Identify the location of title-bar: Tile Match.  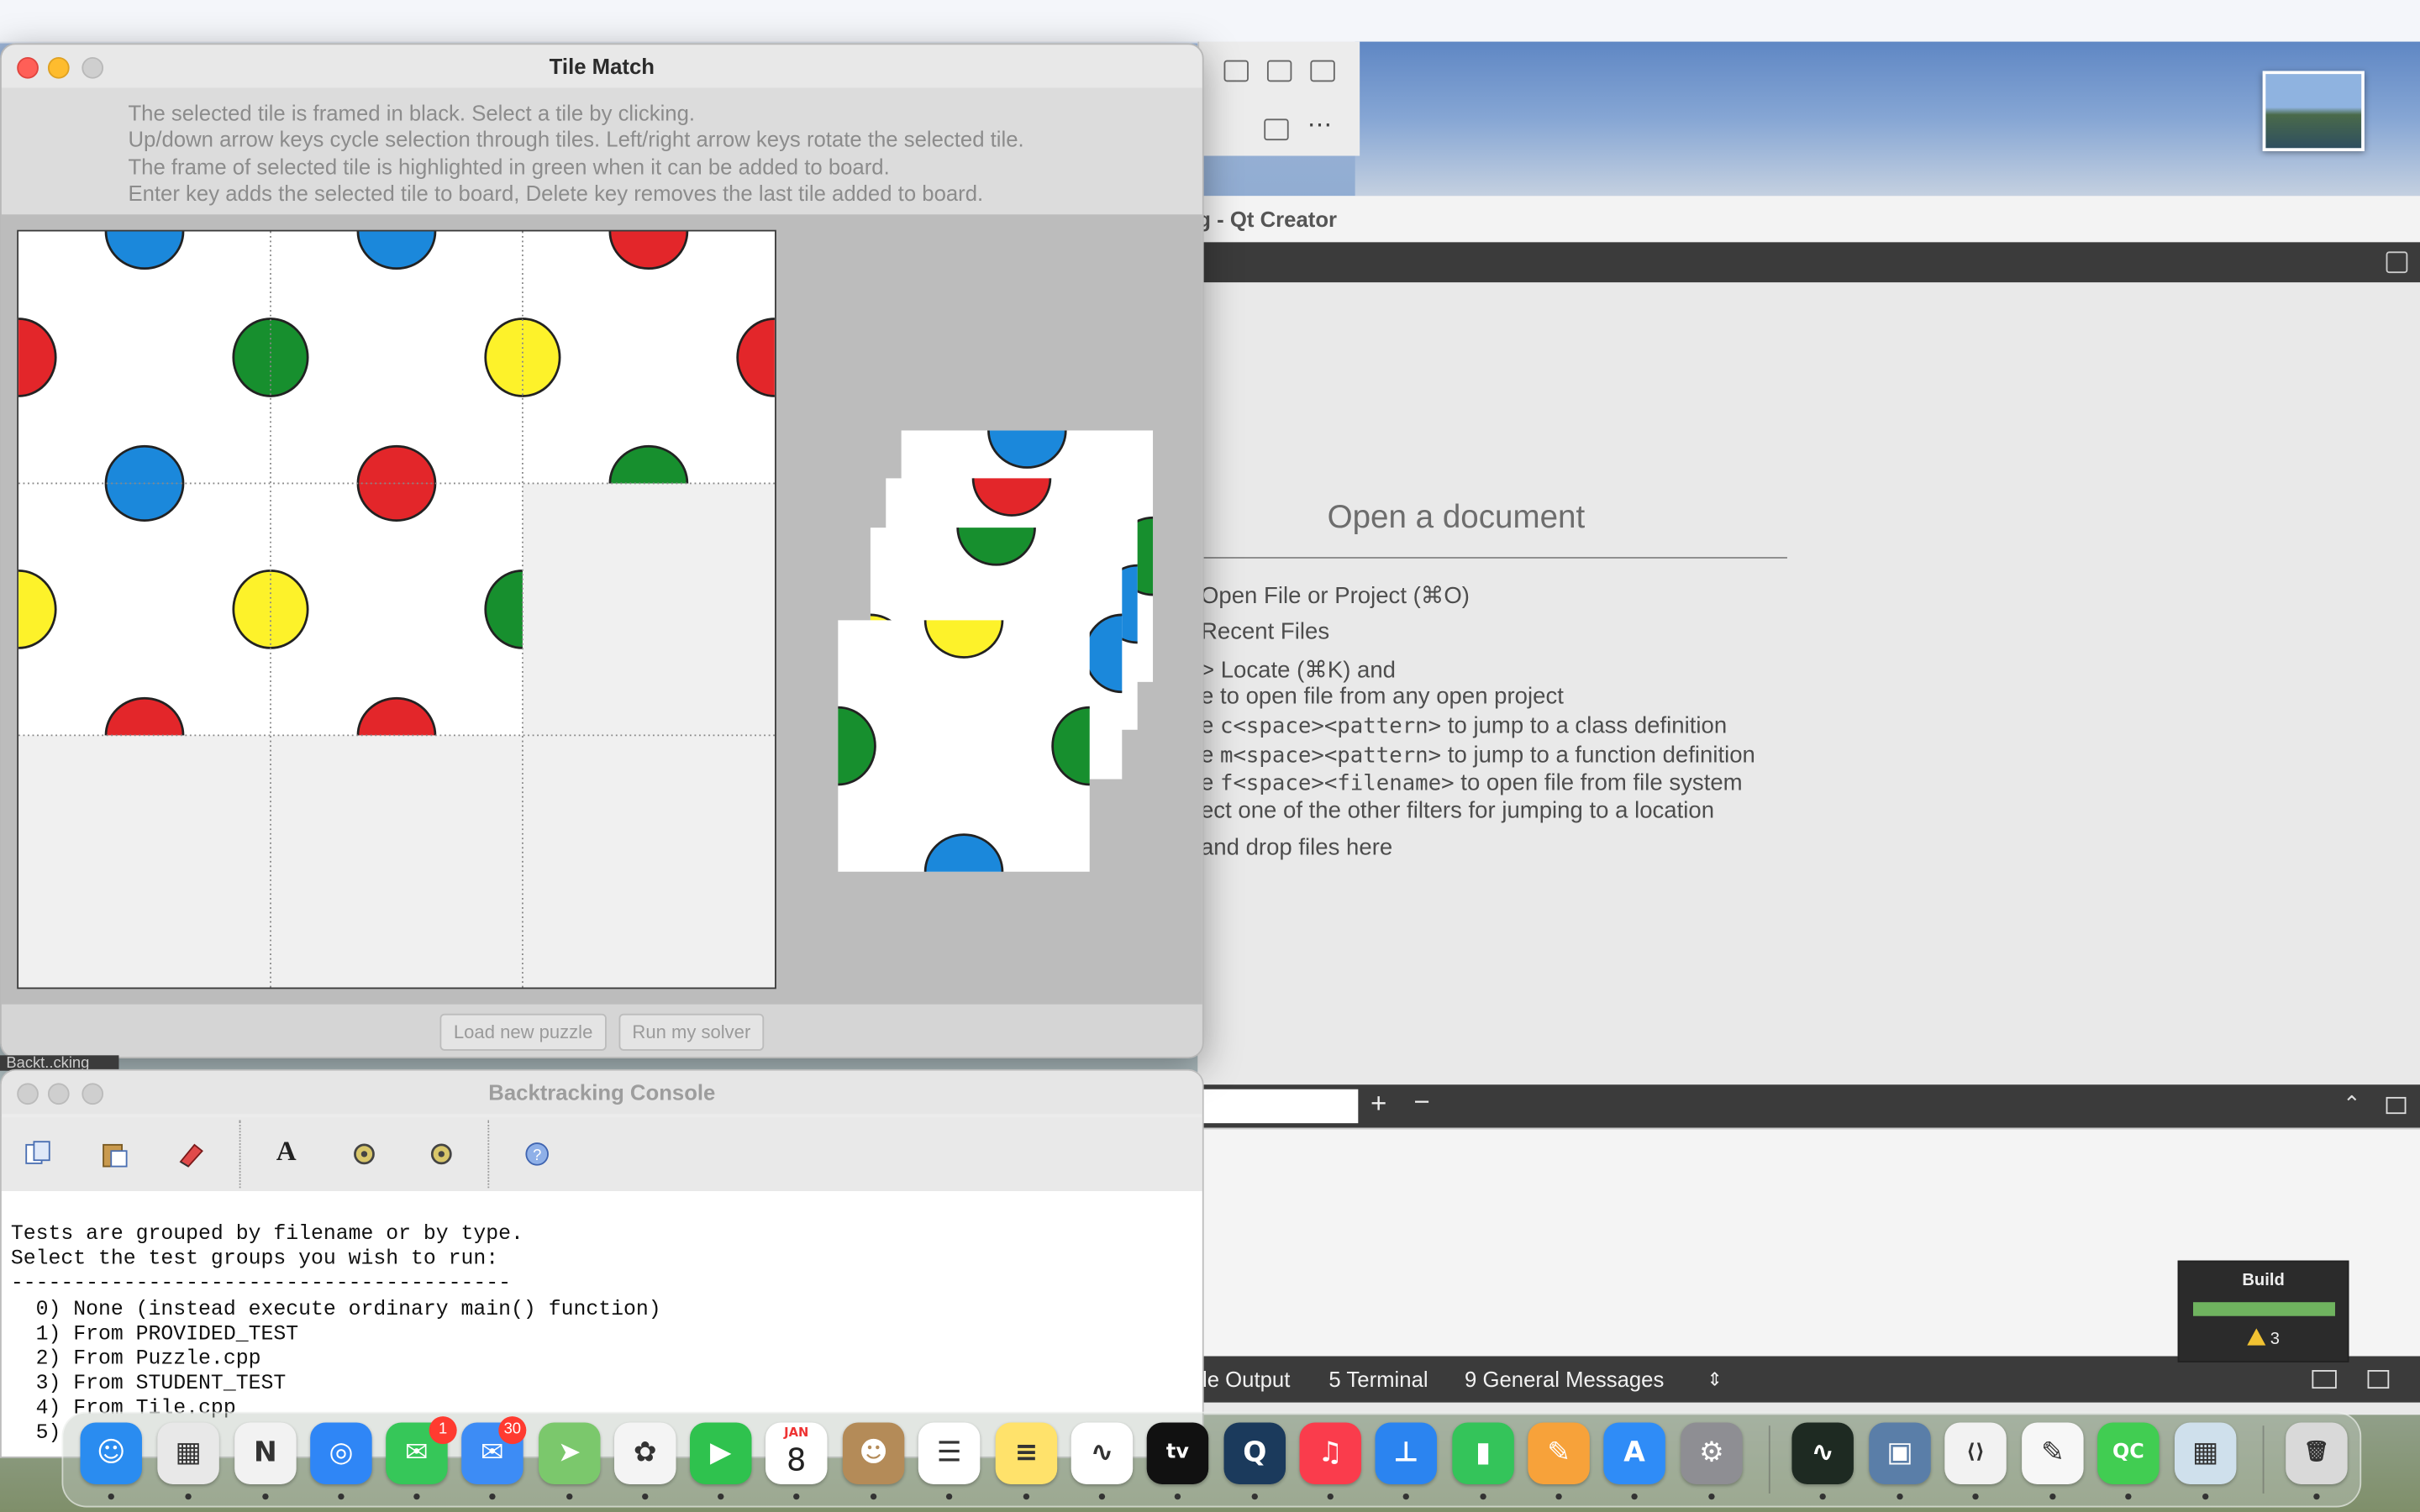
(601, 66).